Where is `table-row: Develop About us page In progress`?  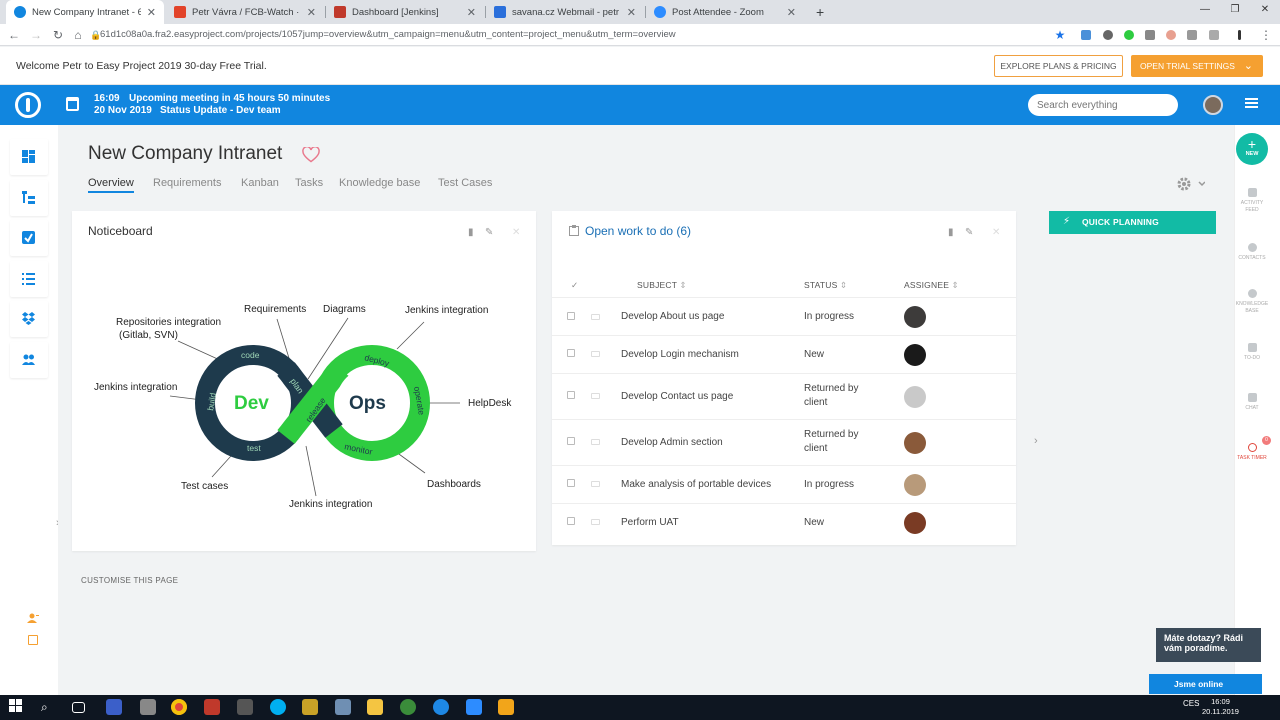
table-row: Develop About us page In progress is located at coordinates (784, 316).